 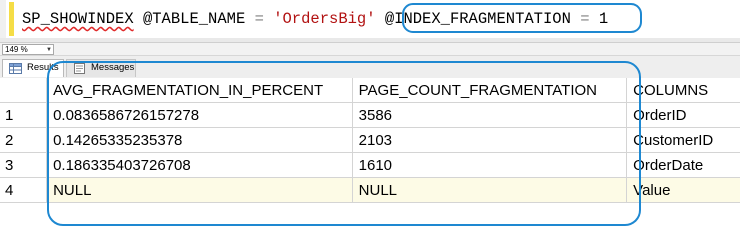 What do you see at coordinates (683, 190) in the screenshot?
I see `table-cell: Value` at bounding box center [683, 190].